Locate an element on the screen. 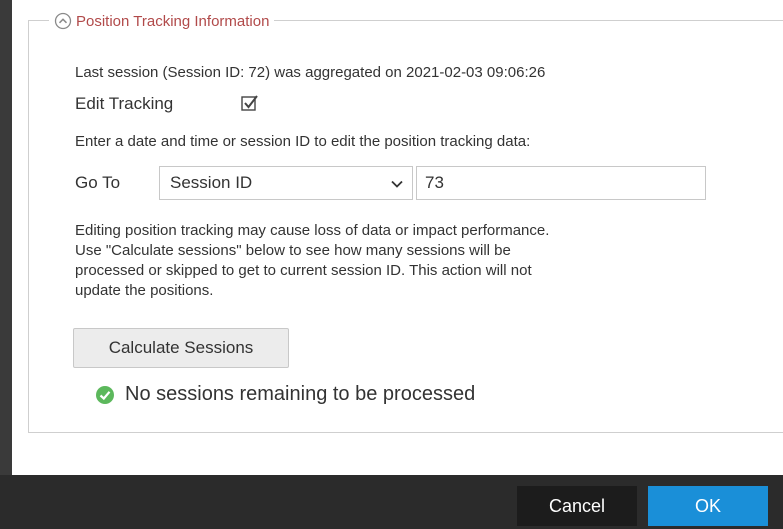 Image resolution: width=783 pixels, height=529 pixels. chevron-down-icon is located at coordinates (397, 184).